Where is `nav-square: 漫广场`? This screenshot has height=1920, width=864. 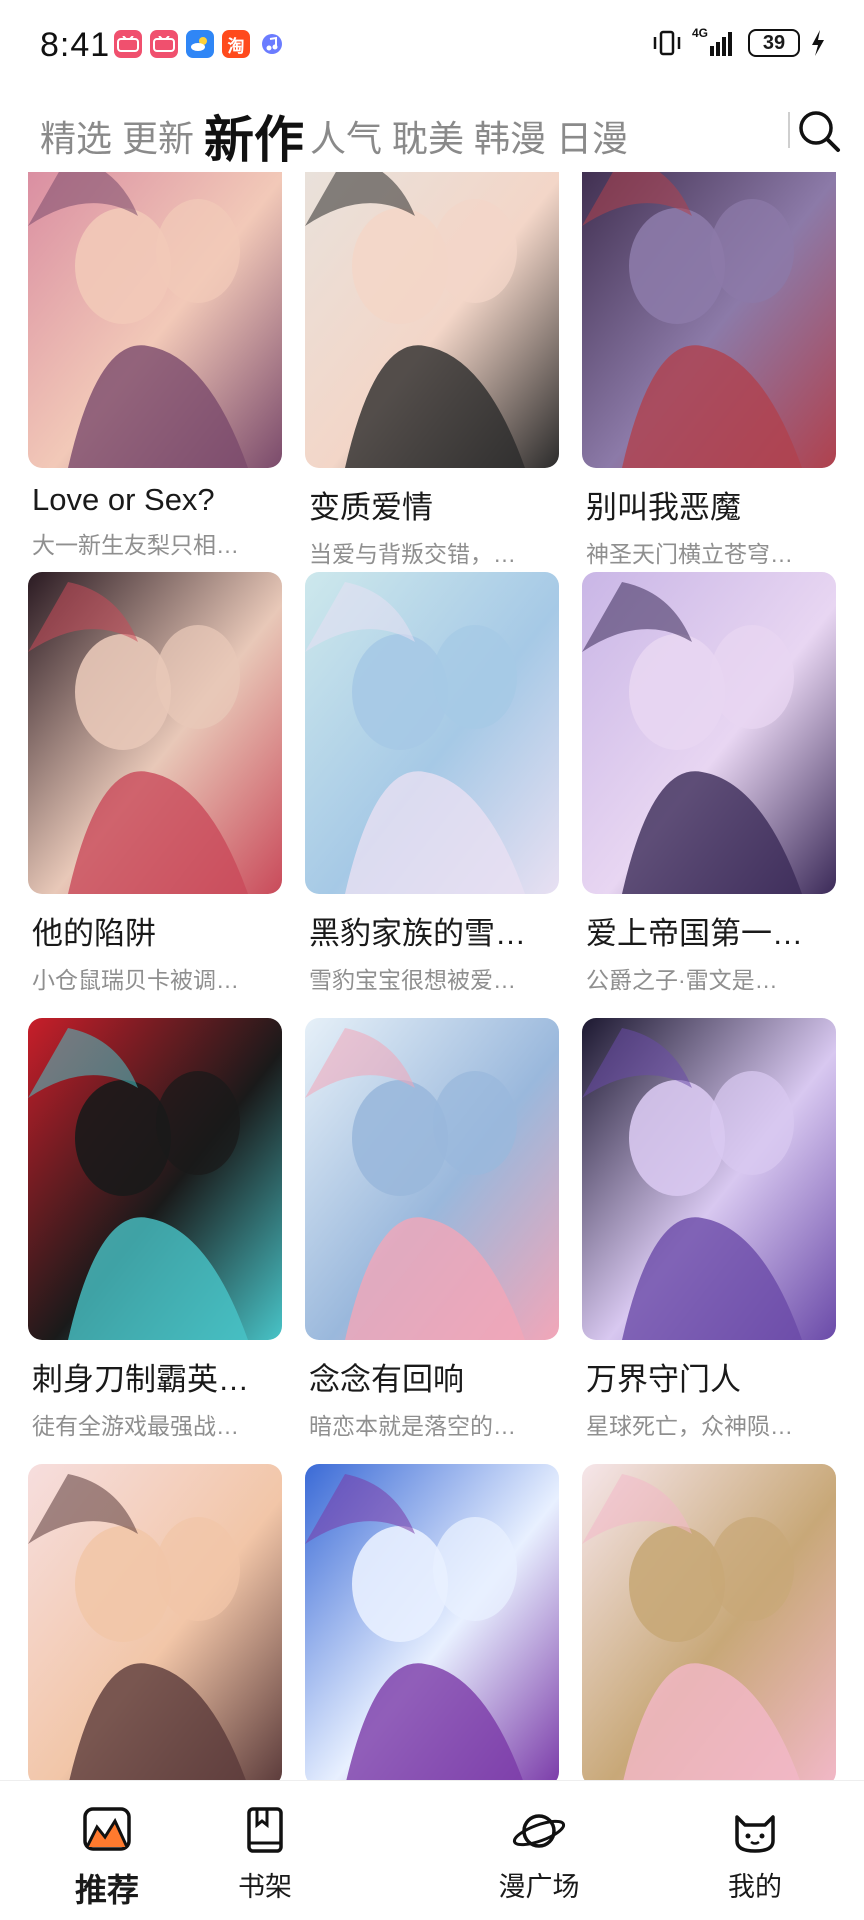 nav-square: 漫广场 is located at coordinates (539, 1853).